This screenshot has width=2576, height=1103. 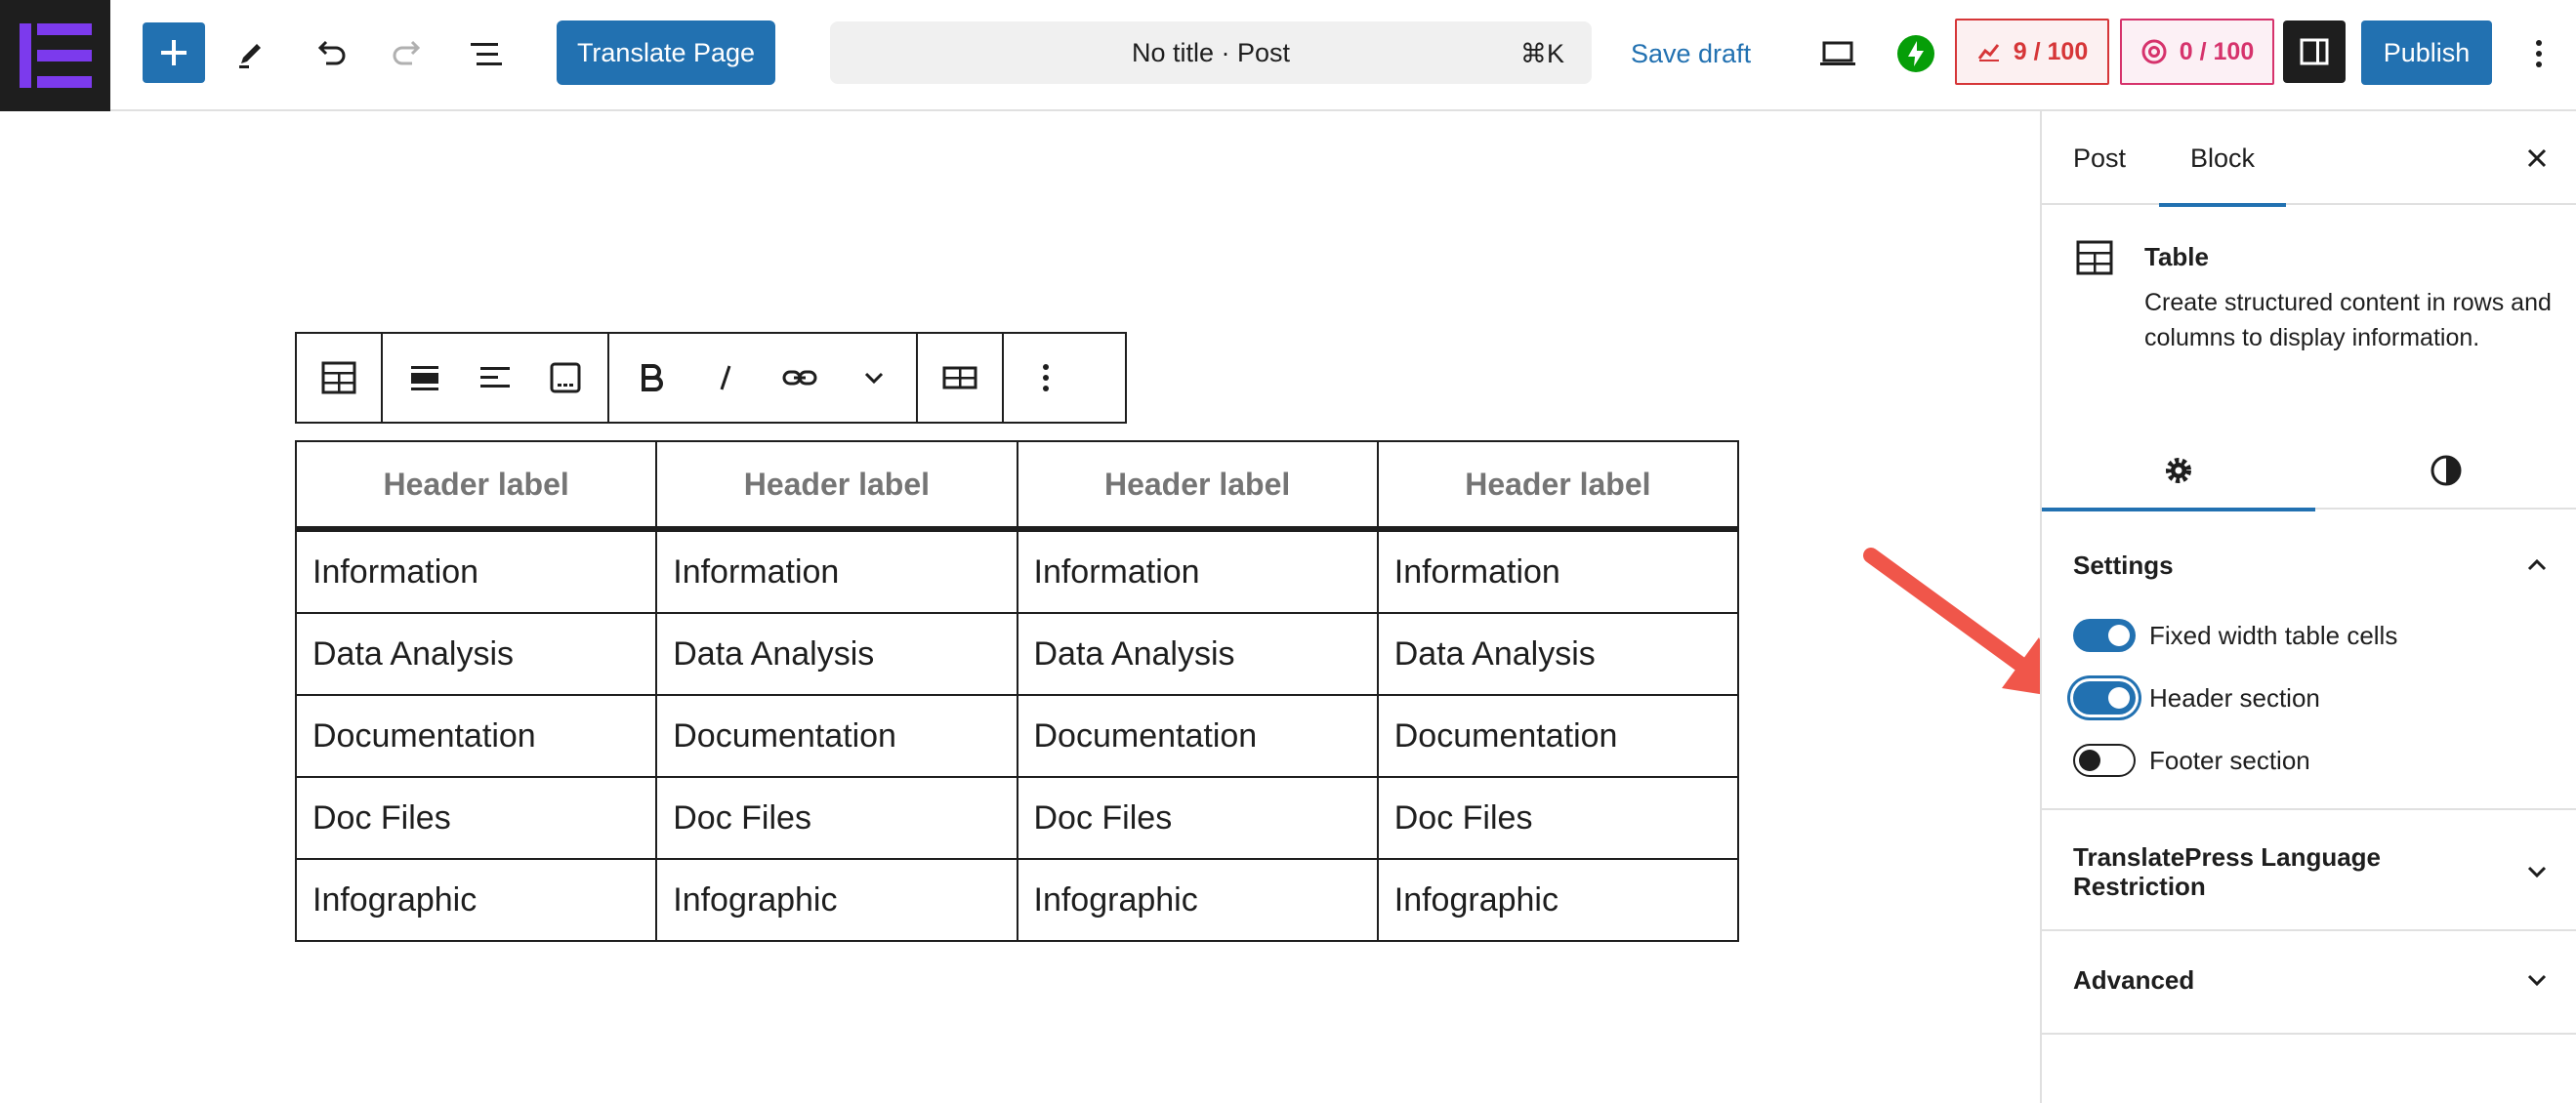 What do you see at coordinates (1916, 53) in the screenshot?
I see `jetpack-button` at bounding box center [1916, 53].